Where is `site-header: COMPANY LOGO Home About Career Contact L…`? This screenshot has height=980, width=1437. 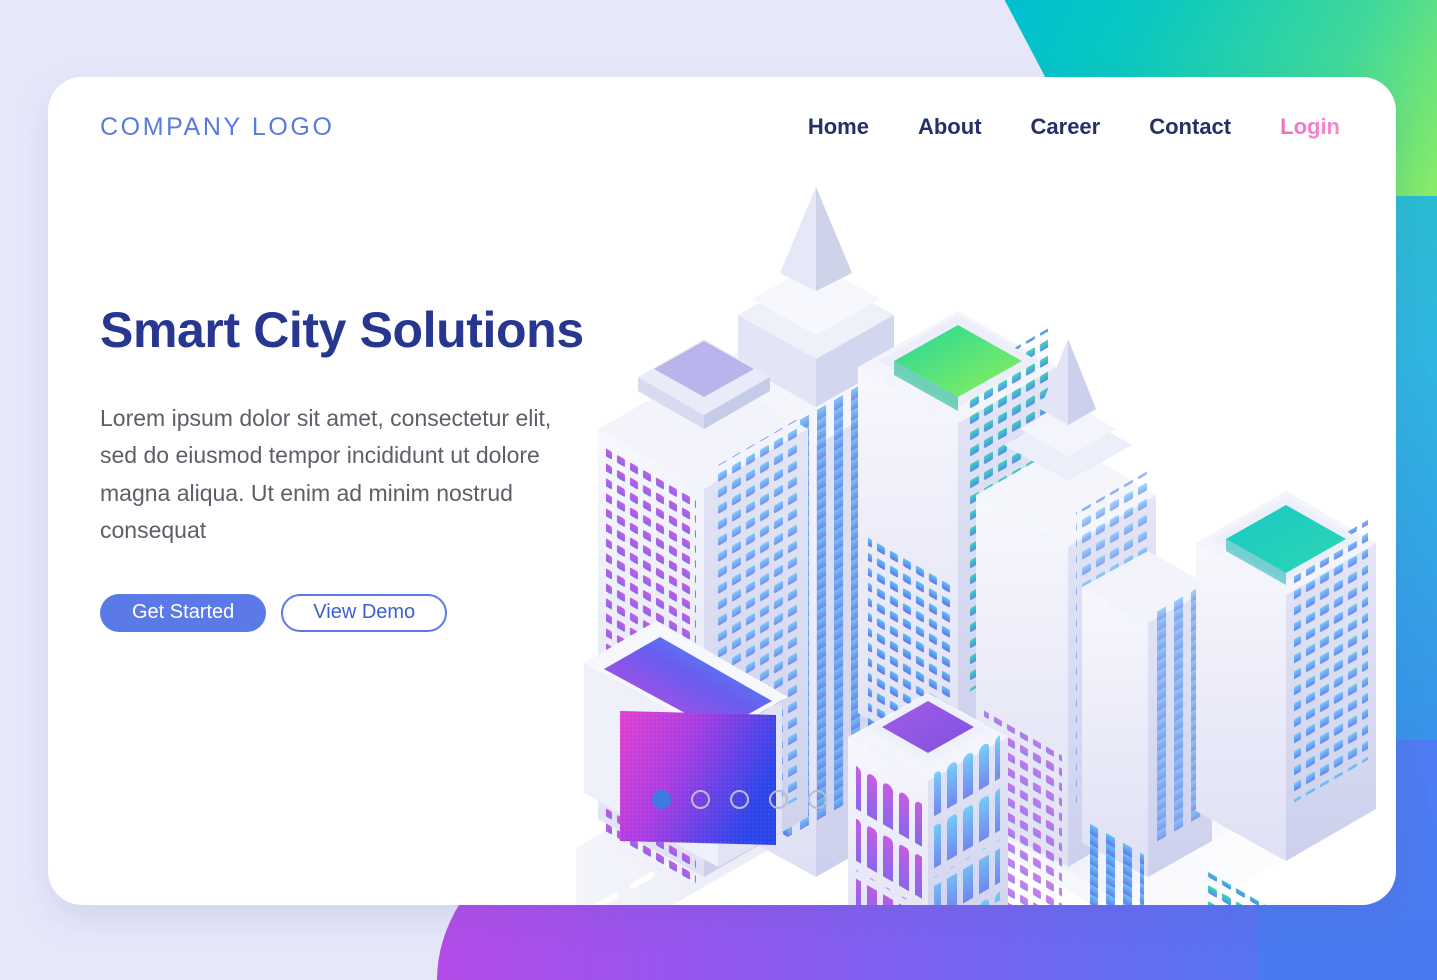 site-header: COMPANY LOGO Home About Career Contact L… is located at coordinates (722, 127).